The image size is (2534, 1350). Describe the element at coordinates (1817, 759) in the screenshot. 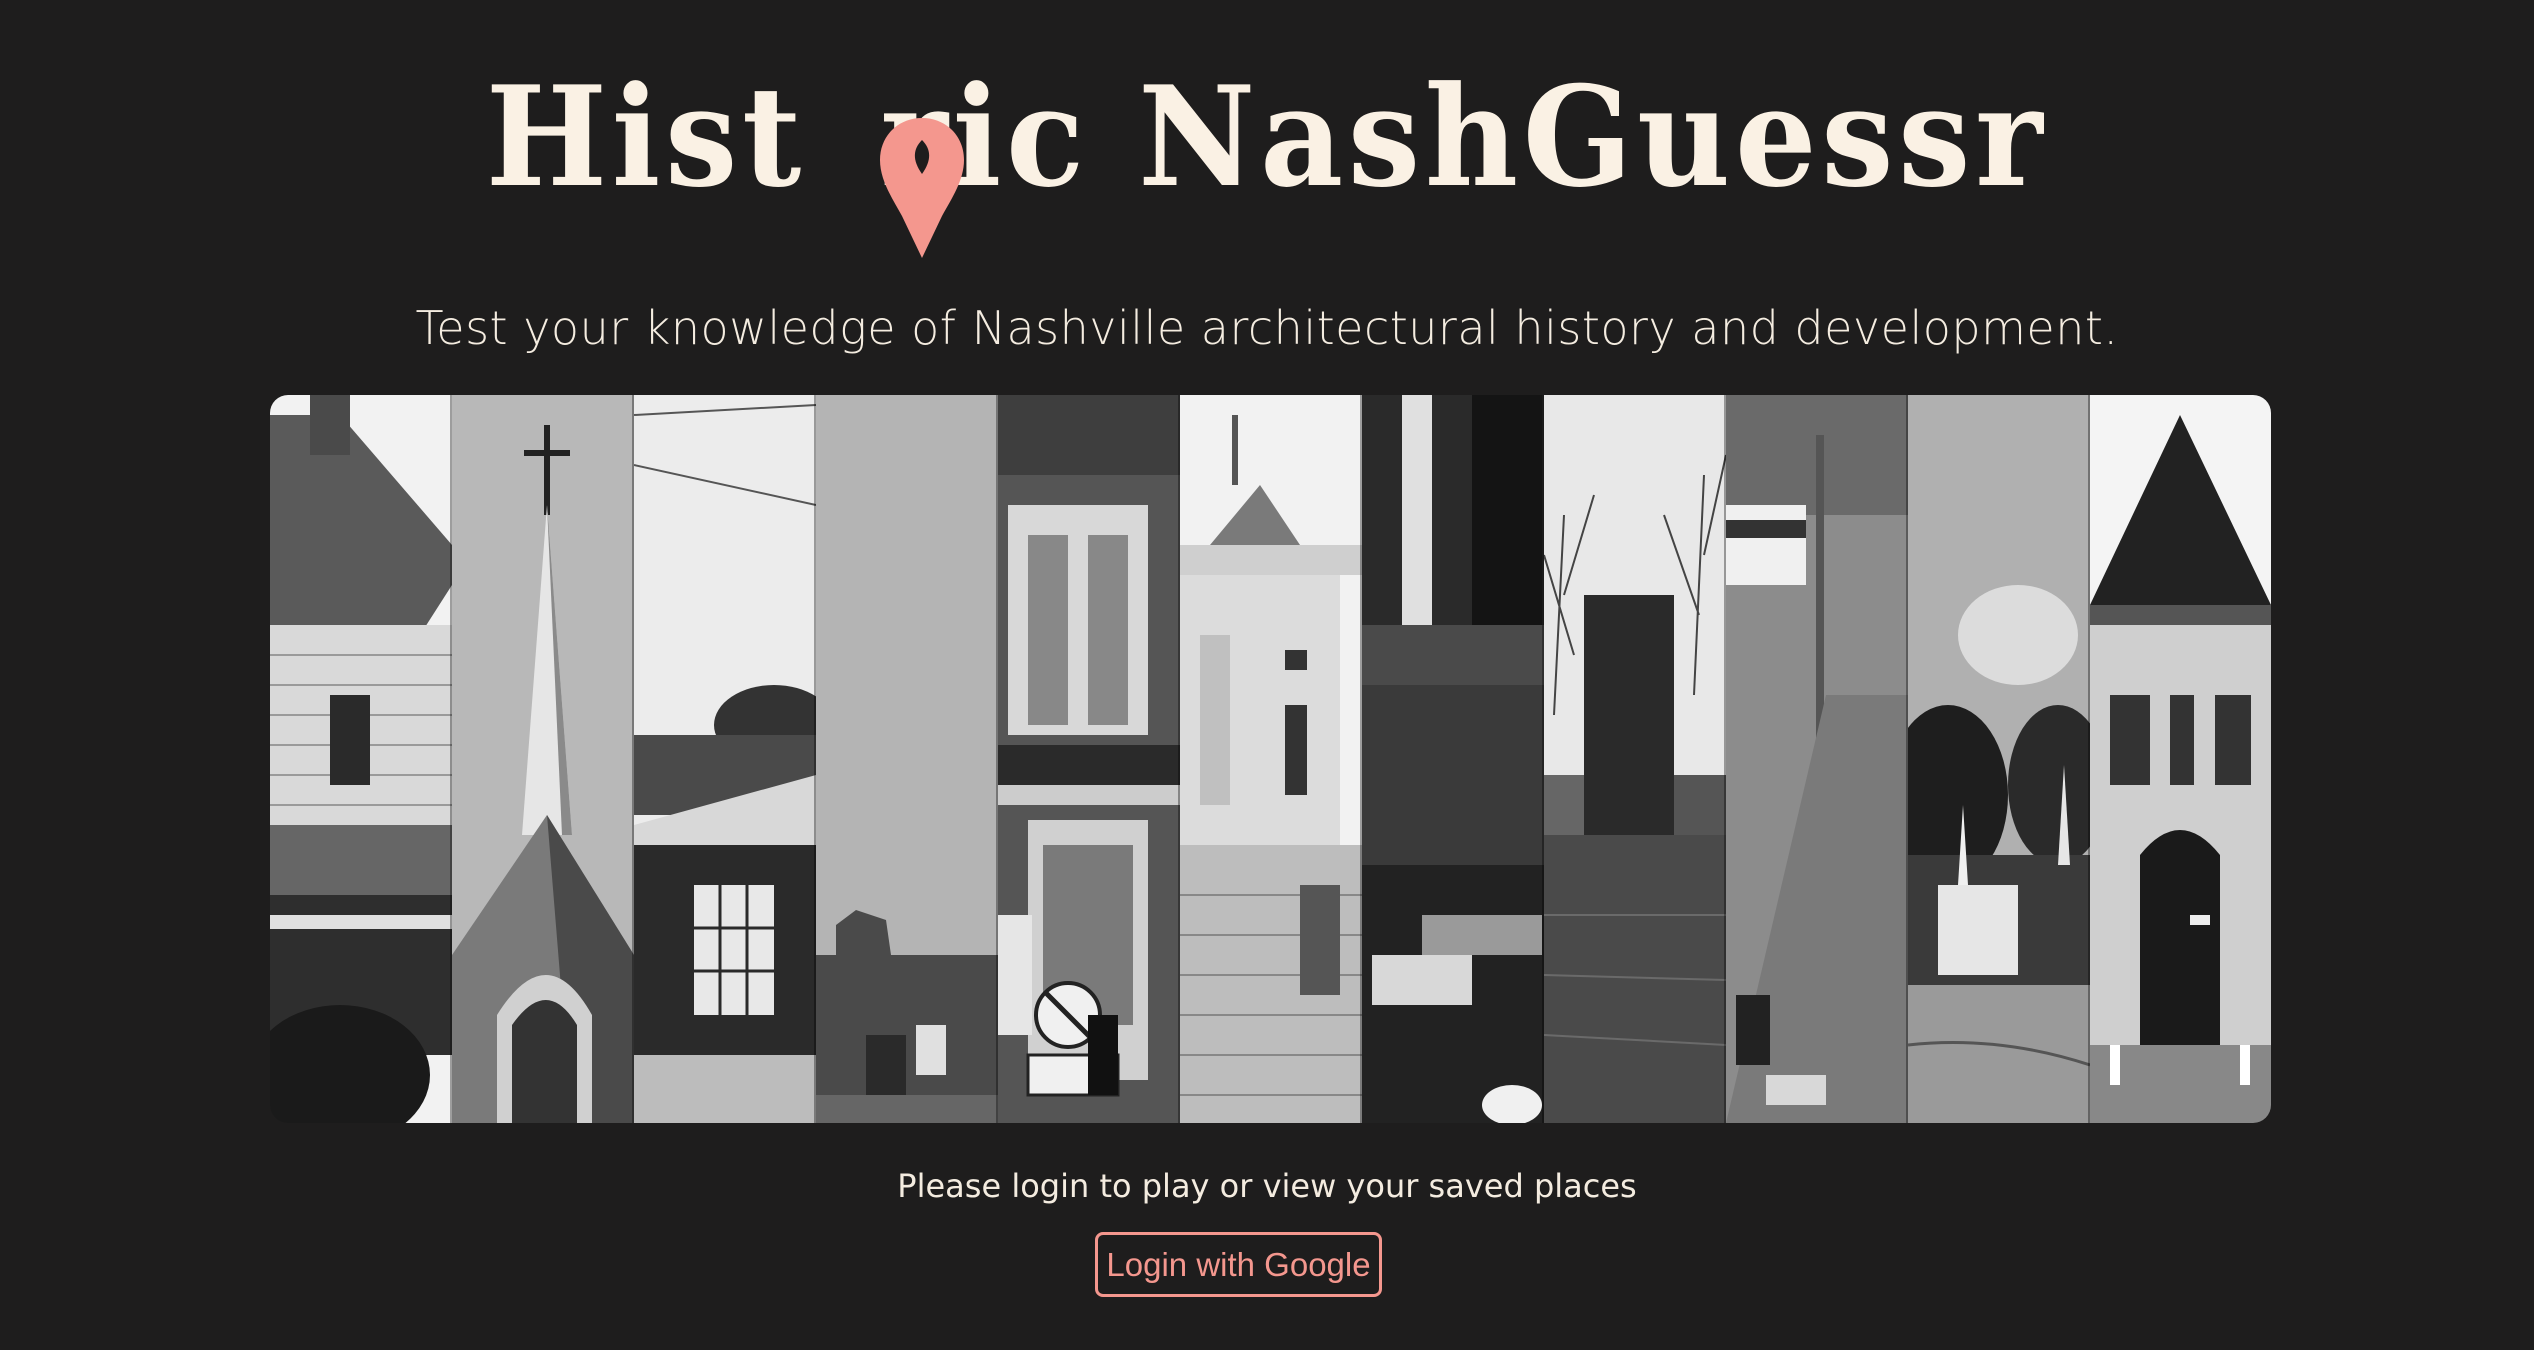

I see `marlboro-sign-street-photo` at that location.